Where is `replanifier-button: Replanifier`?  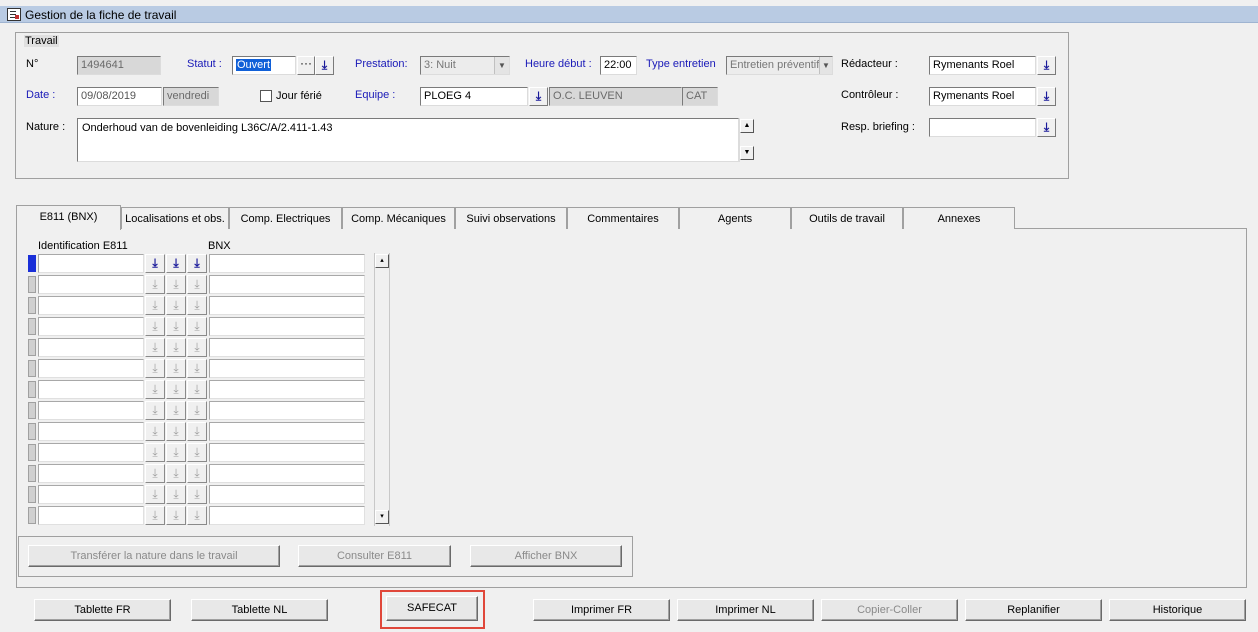
replanifier-button: Replanifier is located at coordinates (1033, 610).